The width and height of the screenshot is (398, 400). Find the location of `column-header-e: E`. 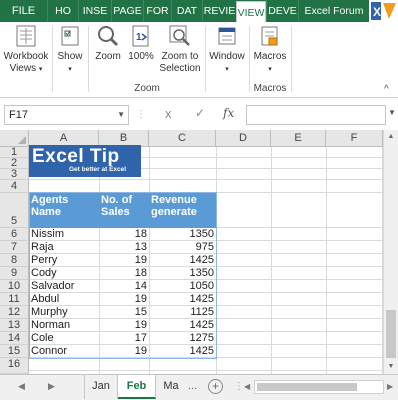

column-header-e: E is located at coordinates (298, 138).